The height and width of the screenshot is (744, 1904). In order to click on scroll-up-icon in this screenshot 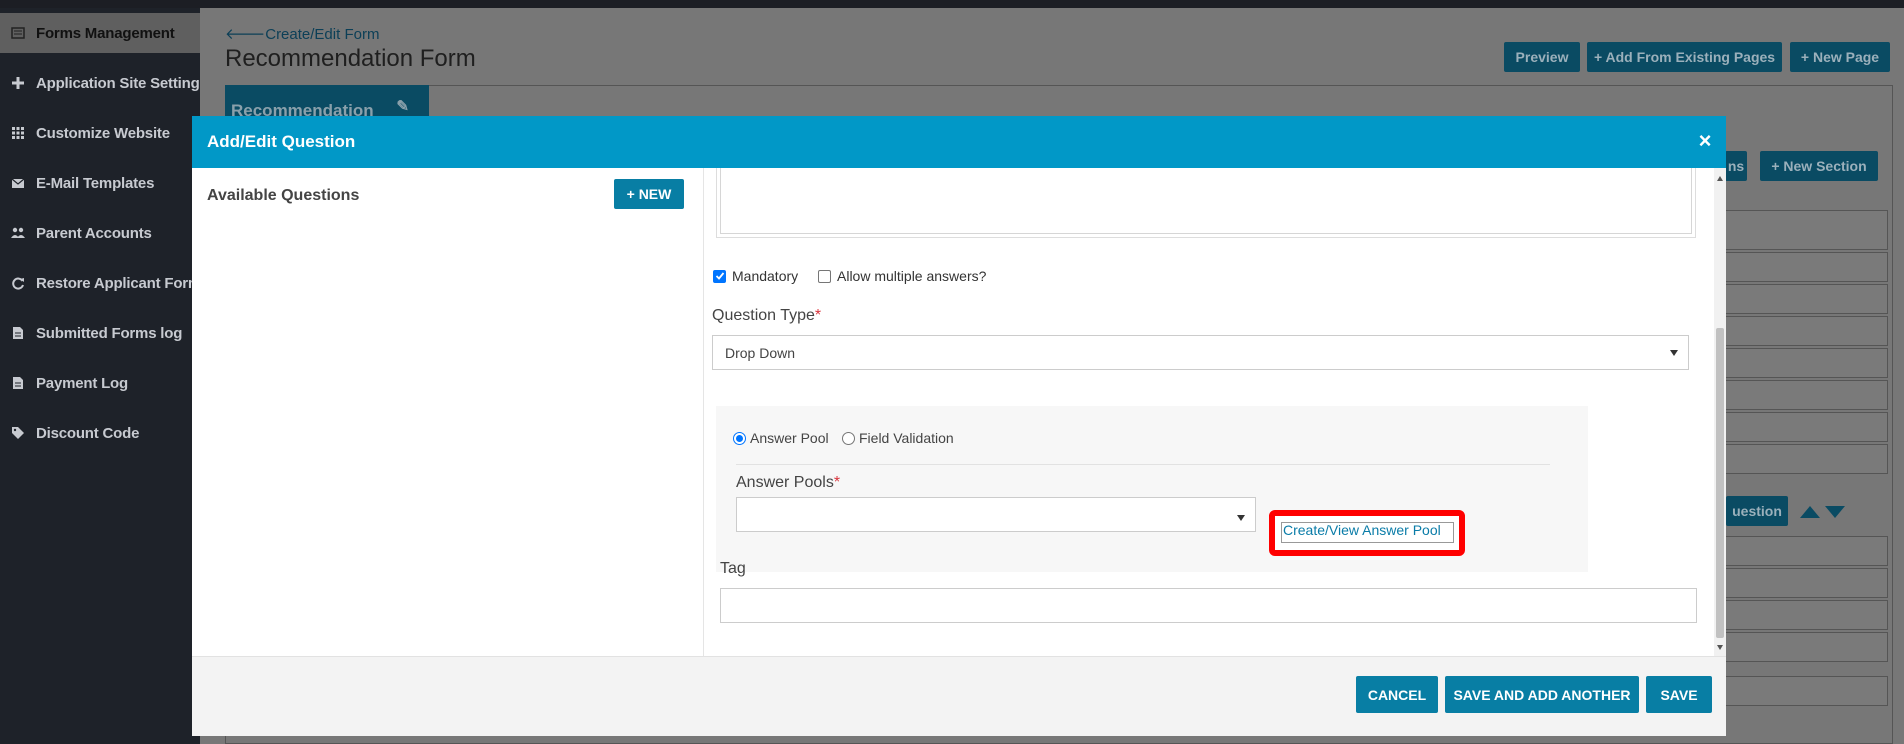, I will do `click(1720, 178)`.